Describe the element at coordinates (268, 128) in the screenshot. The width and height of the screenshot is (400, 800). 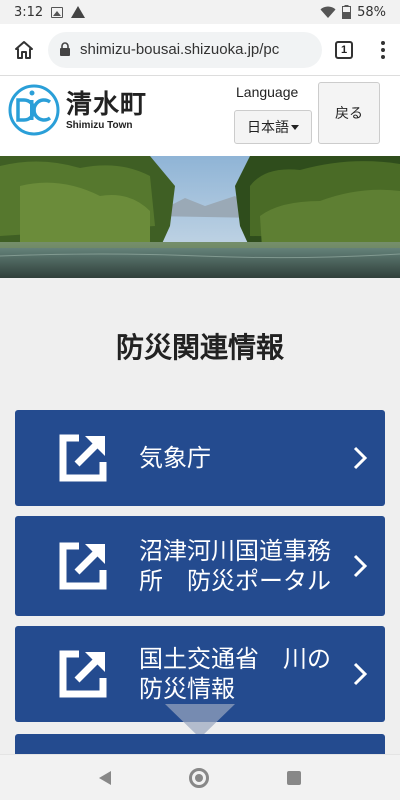
I see `language-selected: 日本語` at that location.